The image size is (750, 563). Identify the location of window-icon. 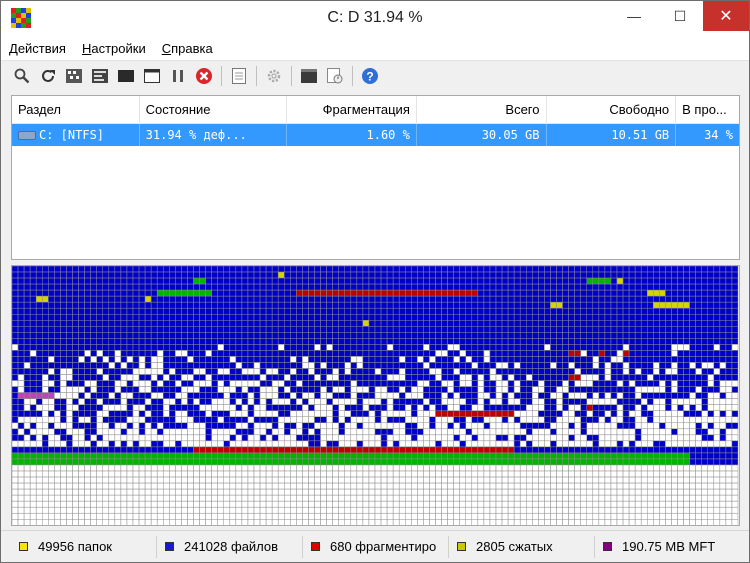
(152, 76).